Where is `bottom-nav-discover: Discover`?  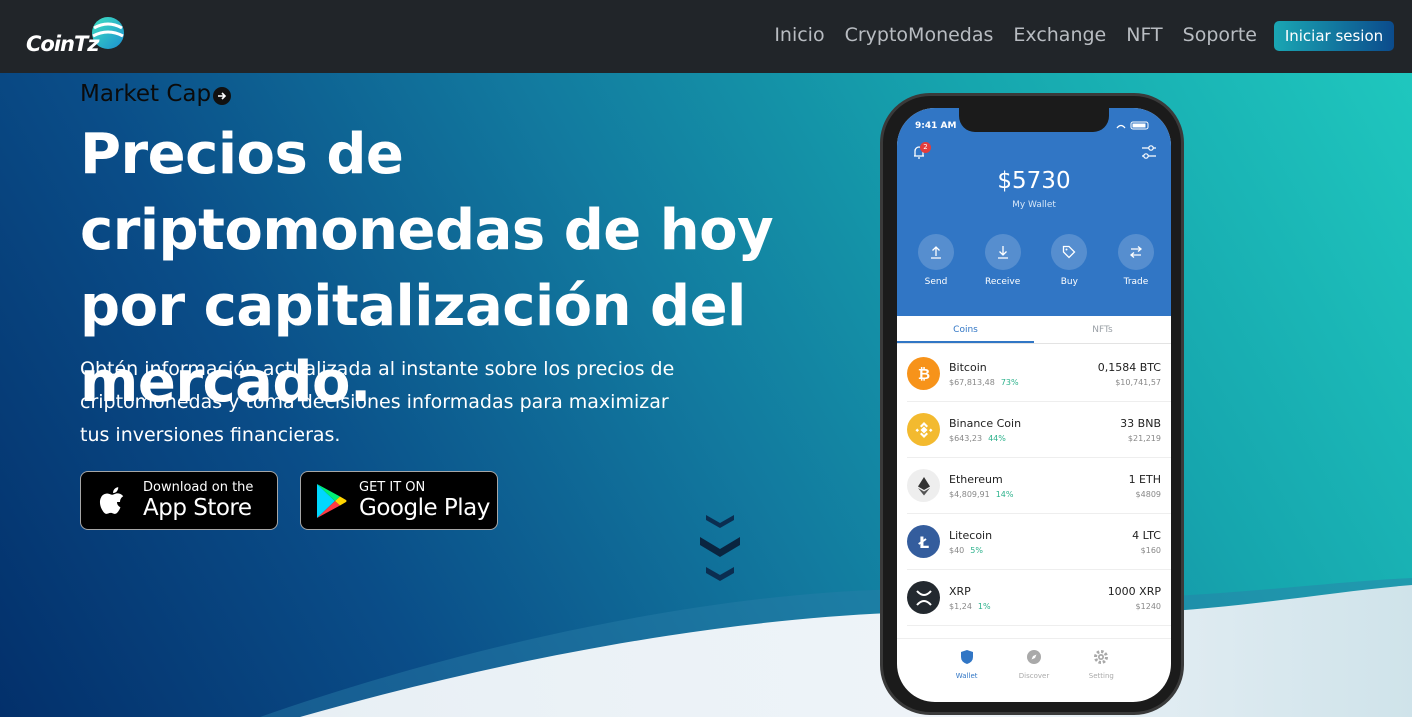 bottom-nav-discover: Discover is located at coordinates (1034, 670).